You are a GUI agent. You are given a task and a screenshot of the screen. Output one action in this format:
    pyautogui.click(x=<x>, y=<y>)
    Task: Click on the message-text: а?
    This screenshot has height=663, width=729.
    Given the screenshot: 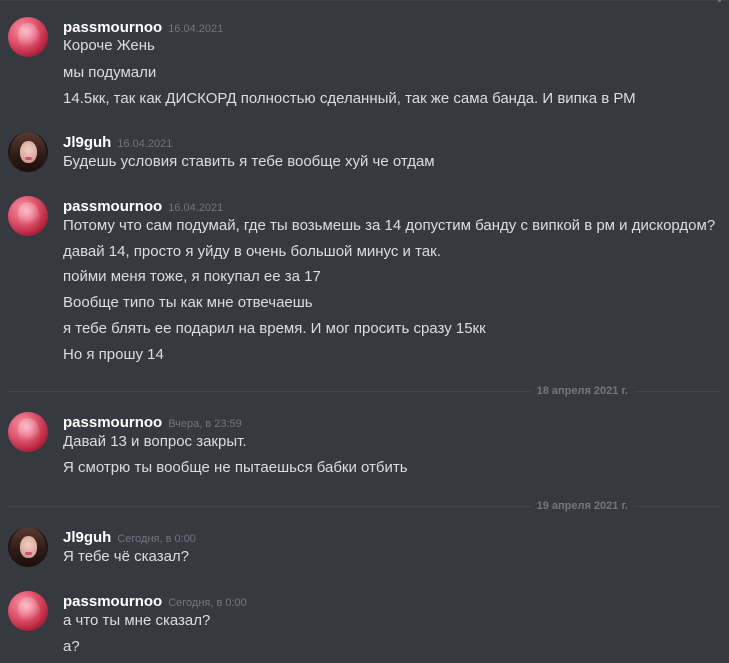 What is the action you would take?
    pyautogui.click(x=71, y=646)
    